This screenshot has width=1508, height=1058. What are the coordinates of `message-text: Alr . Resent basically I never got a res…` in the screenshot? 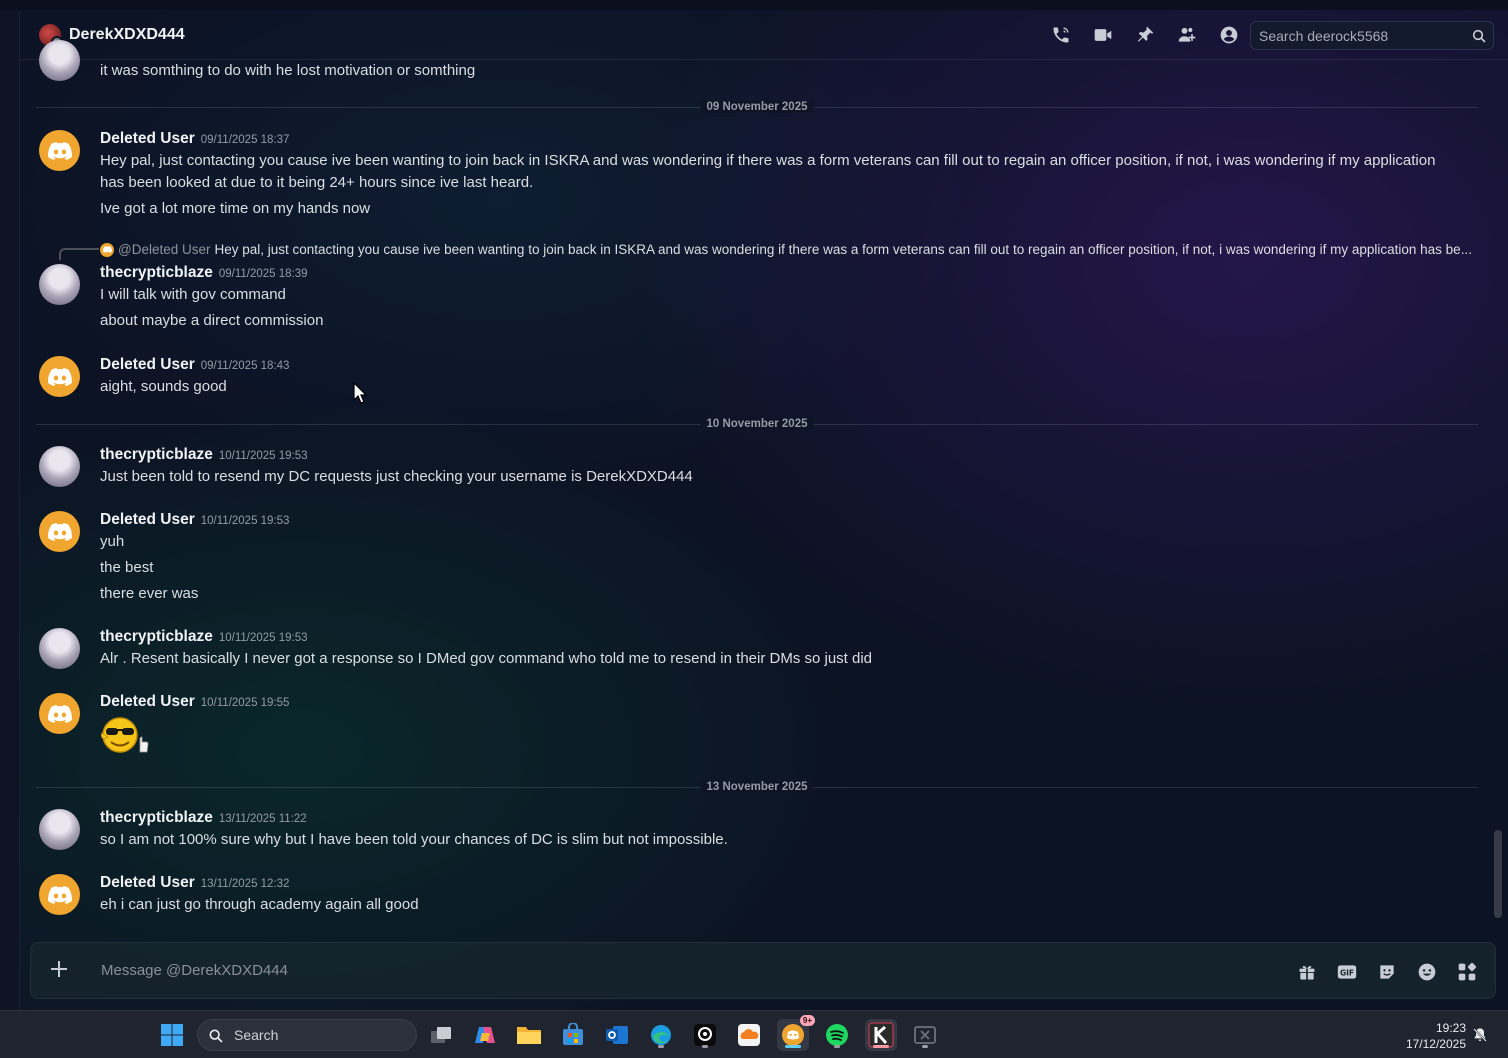 It's located at (486, 658).